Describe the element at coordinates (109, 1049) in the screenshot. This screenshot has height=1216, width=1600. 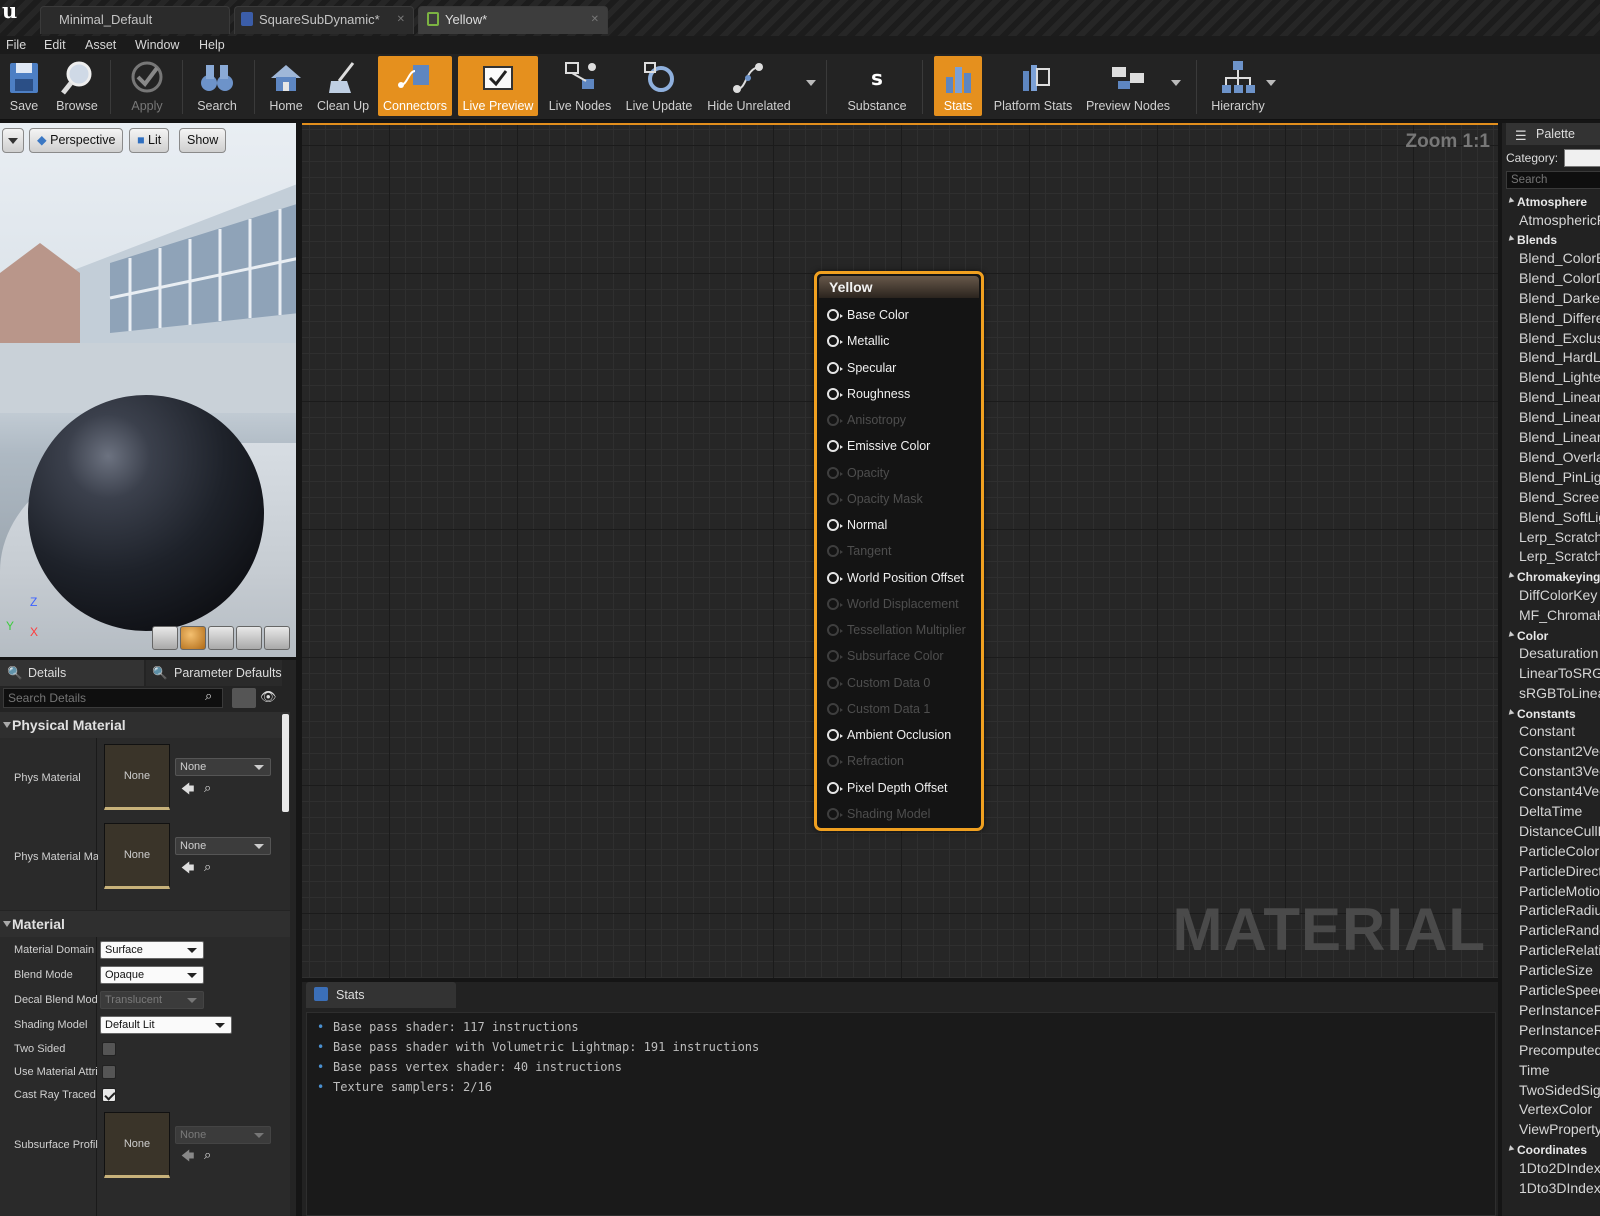
I see `two-sided-checkbox` at that location.